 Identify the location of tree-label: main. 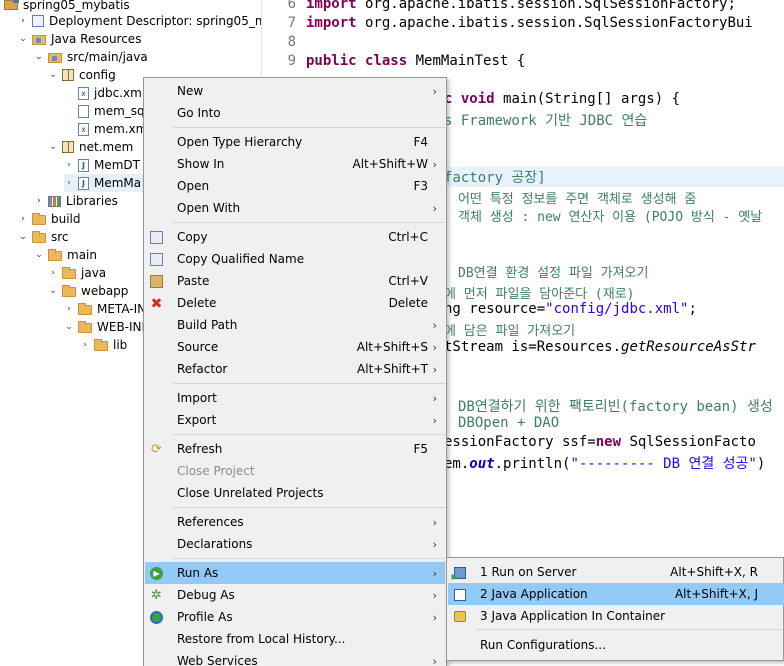
(82, 255).